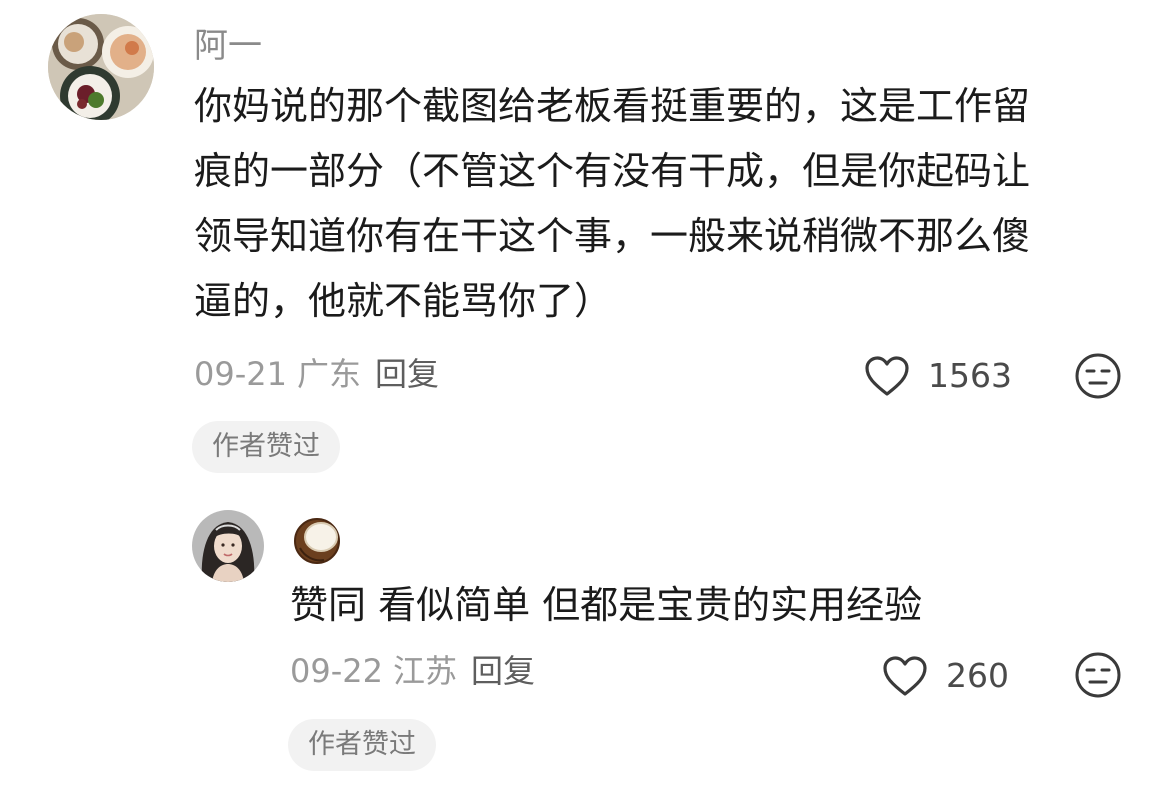 This screenshot has width=1170, height=796. Describe the element at coordinates (328, 374) in the screenshot. I see `comment-location: 广东` at that location.